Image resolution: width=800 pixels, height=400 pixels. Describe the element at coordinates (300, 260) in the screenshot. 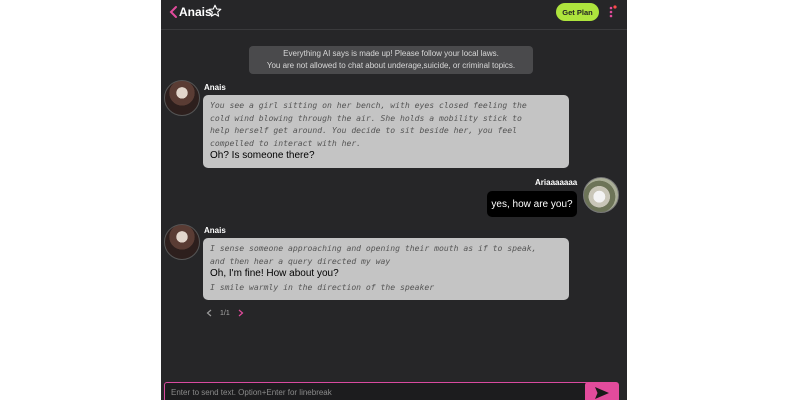

I see `action-text: and then hear a query directed my way` at that location.